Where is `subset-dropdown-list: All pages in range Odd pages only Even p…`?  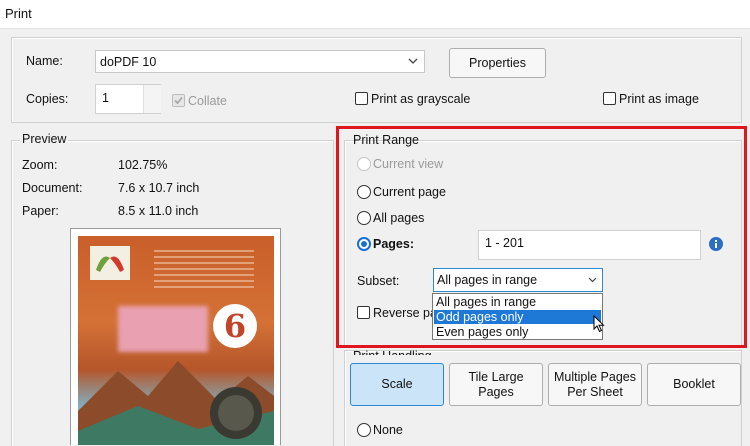 subset-dropdown-list: All pages in range Odd pages only Even p… is located at coordinates (517, 316).